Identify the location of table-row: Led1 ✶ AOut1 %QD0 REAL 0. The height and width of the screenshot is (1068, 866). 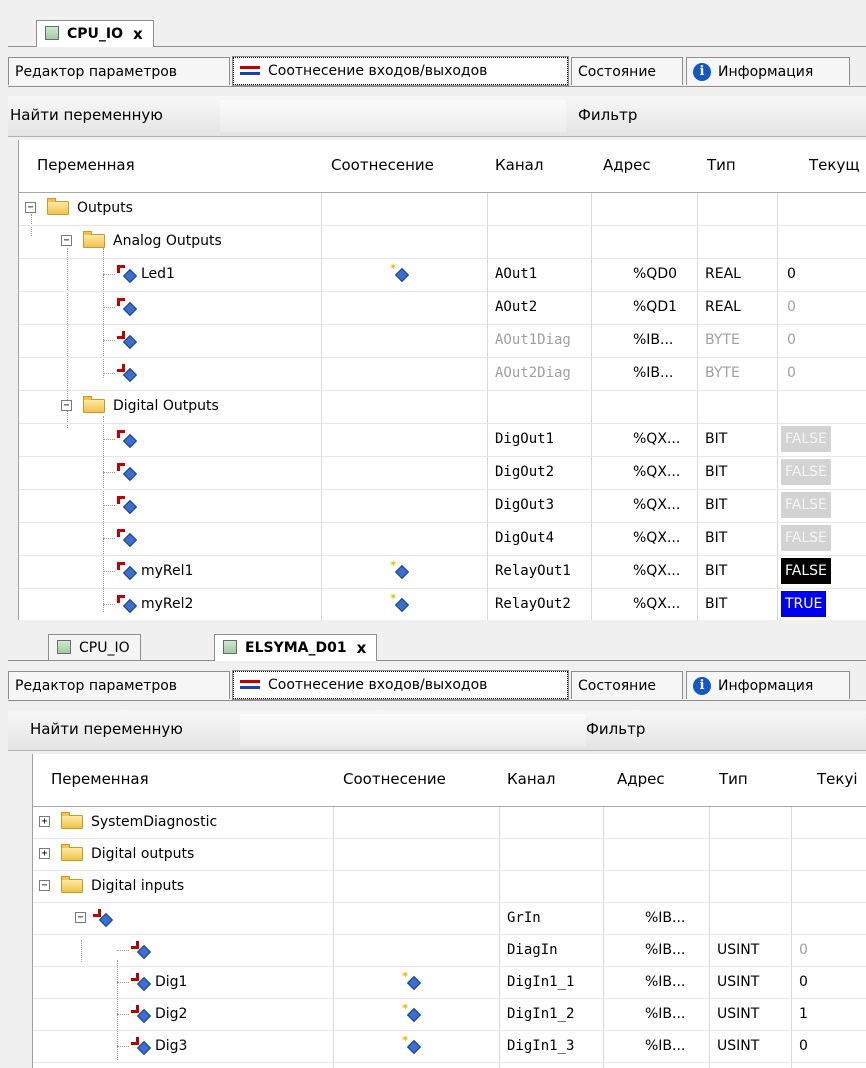
(442, 275).